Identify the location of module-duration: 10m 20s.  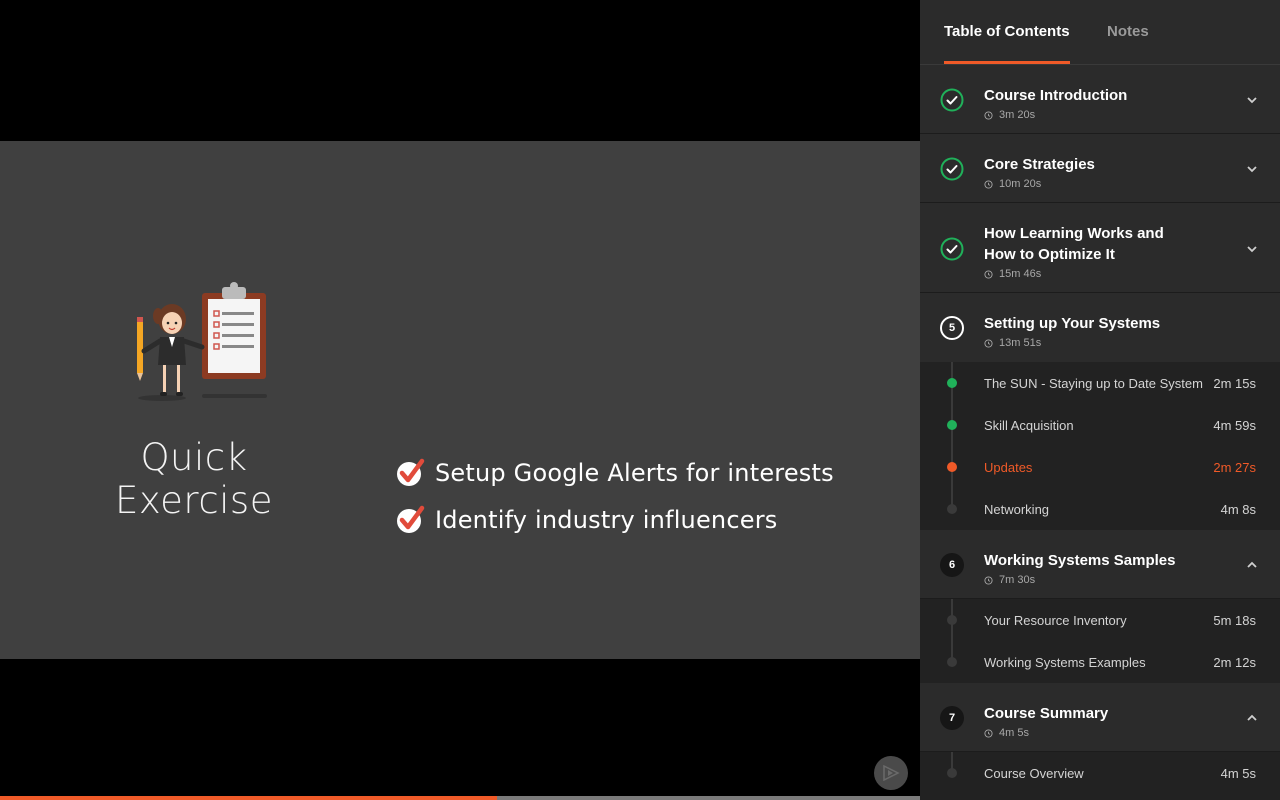
(1107, 184).